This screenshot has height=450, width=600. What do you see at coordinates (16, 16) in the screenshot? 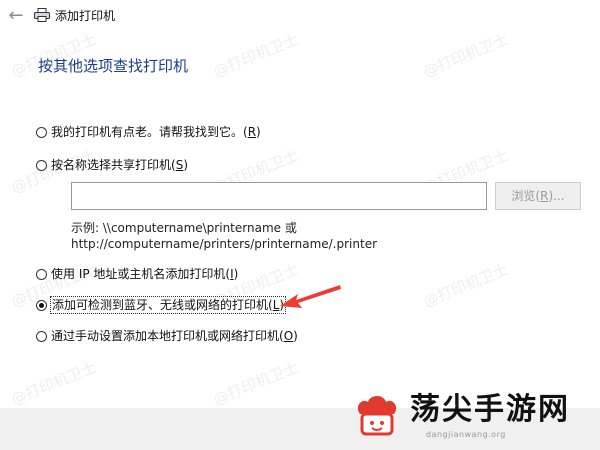
I see `back-arrow-icon: ←` at bounding box center [16, 16].